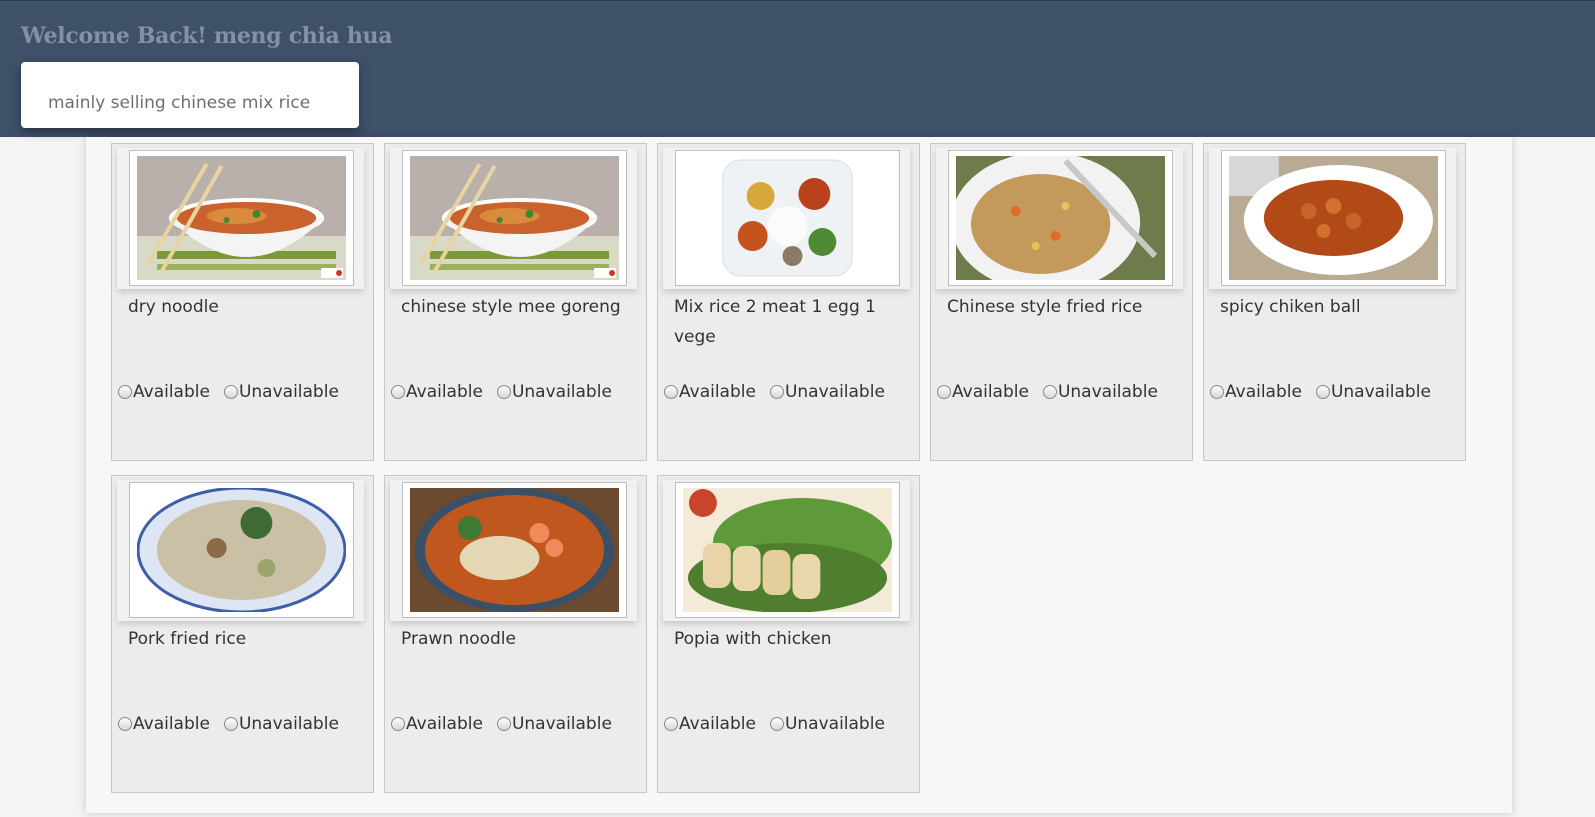 The width and height of the screenshot is (1595, 817). Describe the element at coordinates (207, 36) in the screenshot. I see `welcome-title: Welcome Back! meng chia hua` at that location.